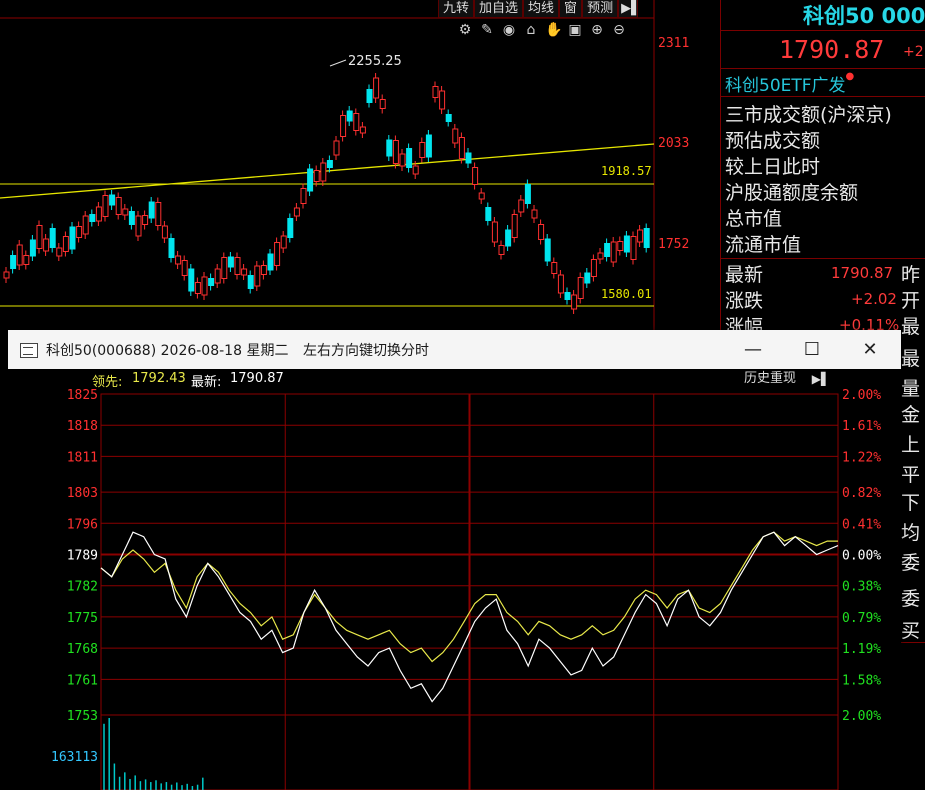  Describe the element at coordinates (571, 9) in the screenshot. I see `window-button: 窗` at that location.